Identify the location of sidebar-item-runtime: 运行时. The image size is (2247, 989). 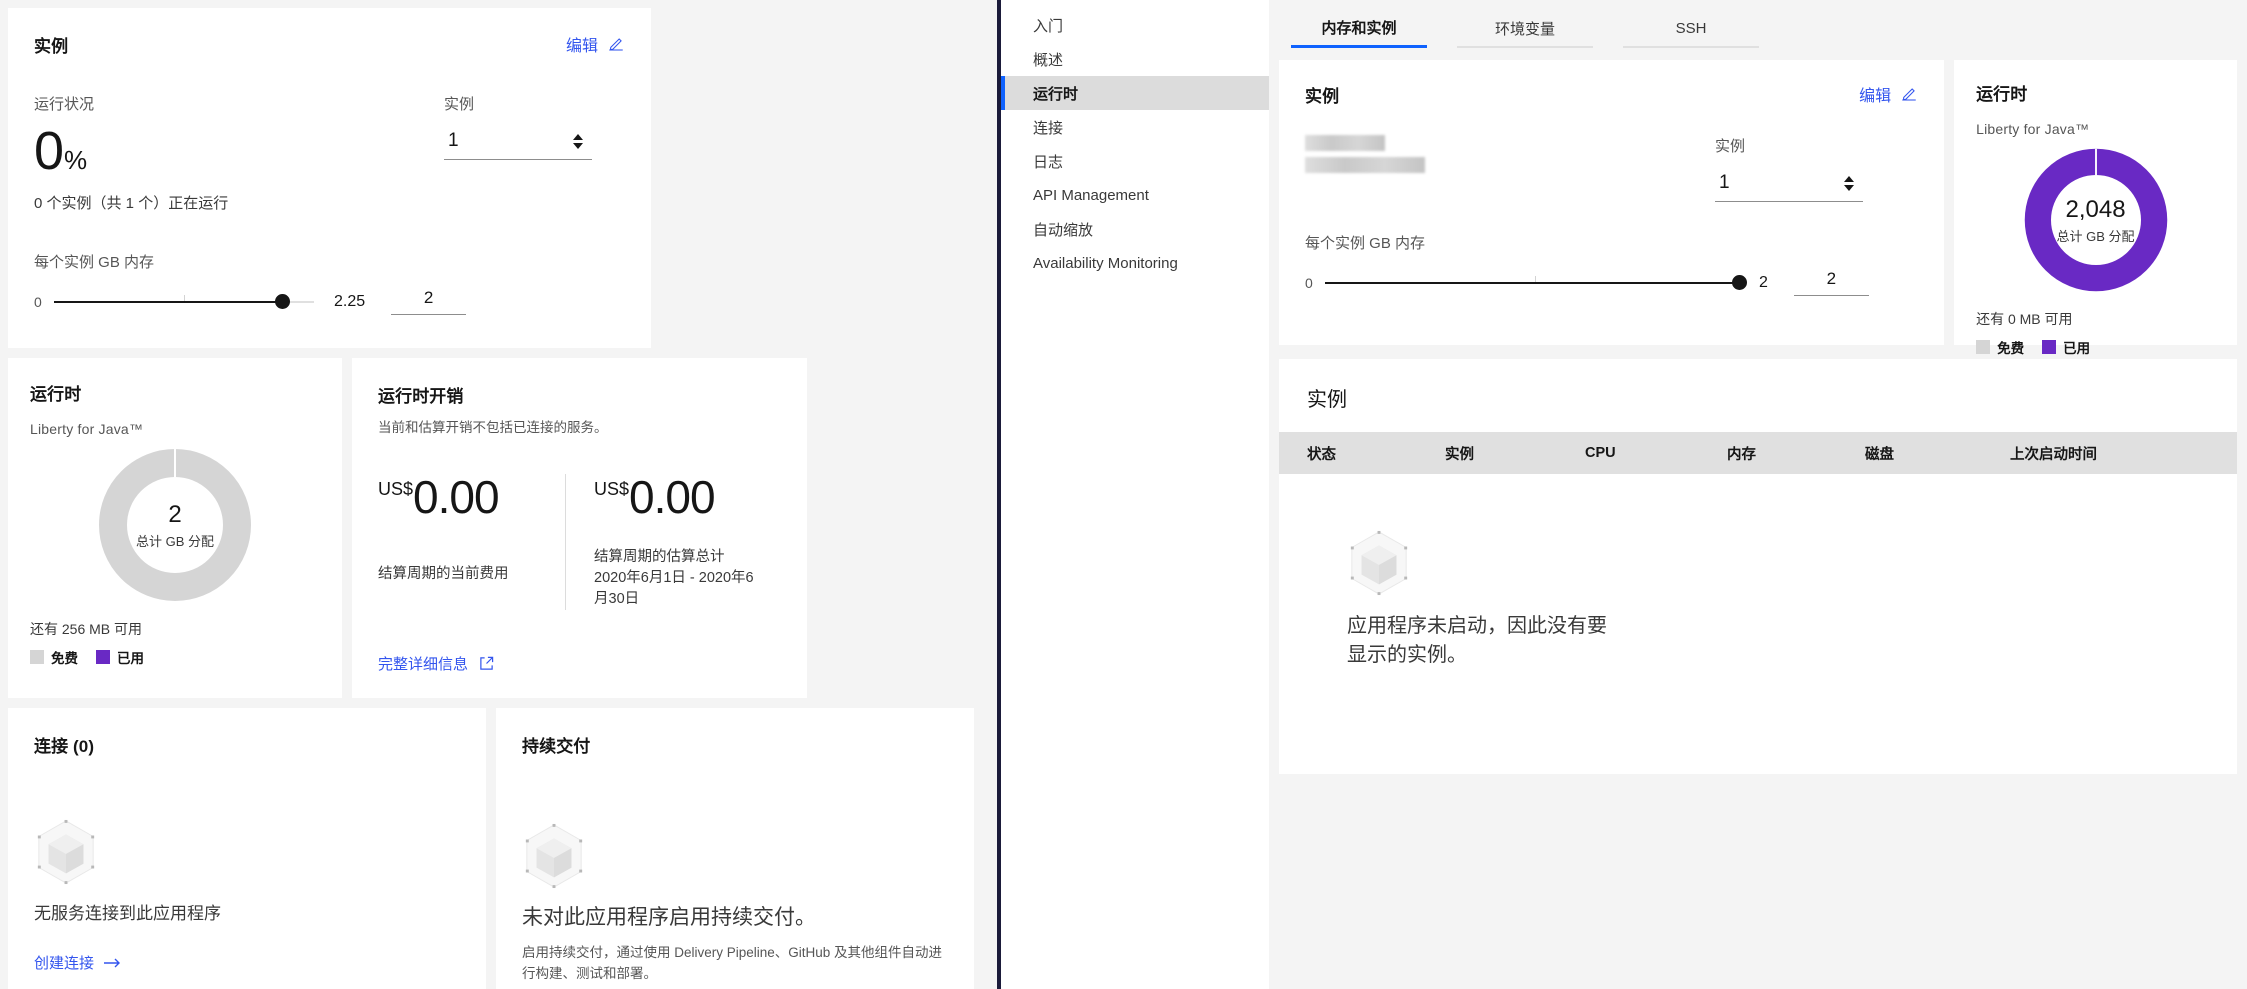
(1135, 93).